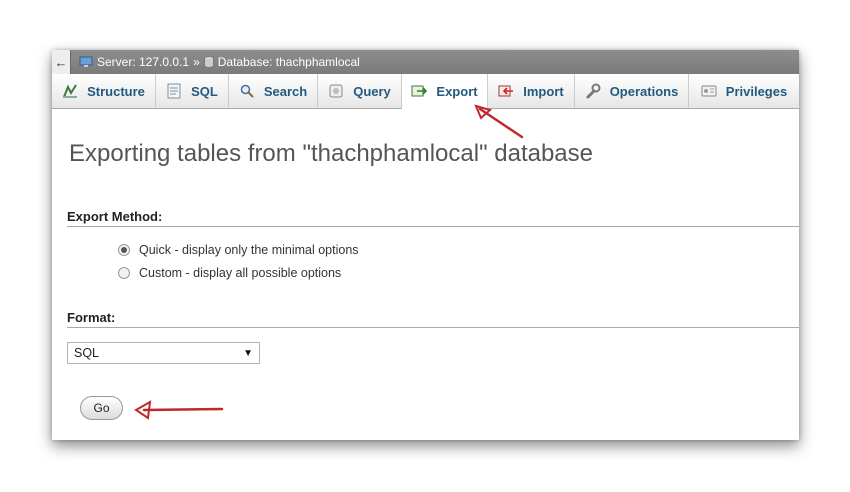 Image resolution: width=850 pixels, height=492 pixels. What do you see at coordinates (249, 250) in the screenshot?
I see `radio-quick-label: Quick - display only the minimal options` at bounding box center [249, 250].